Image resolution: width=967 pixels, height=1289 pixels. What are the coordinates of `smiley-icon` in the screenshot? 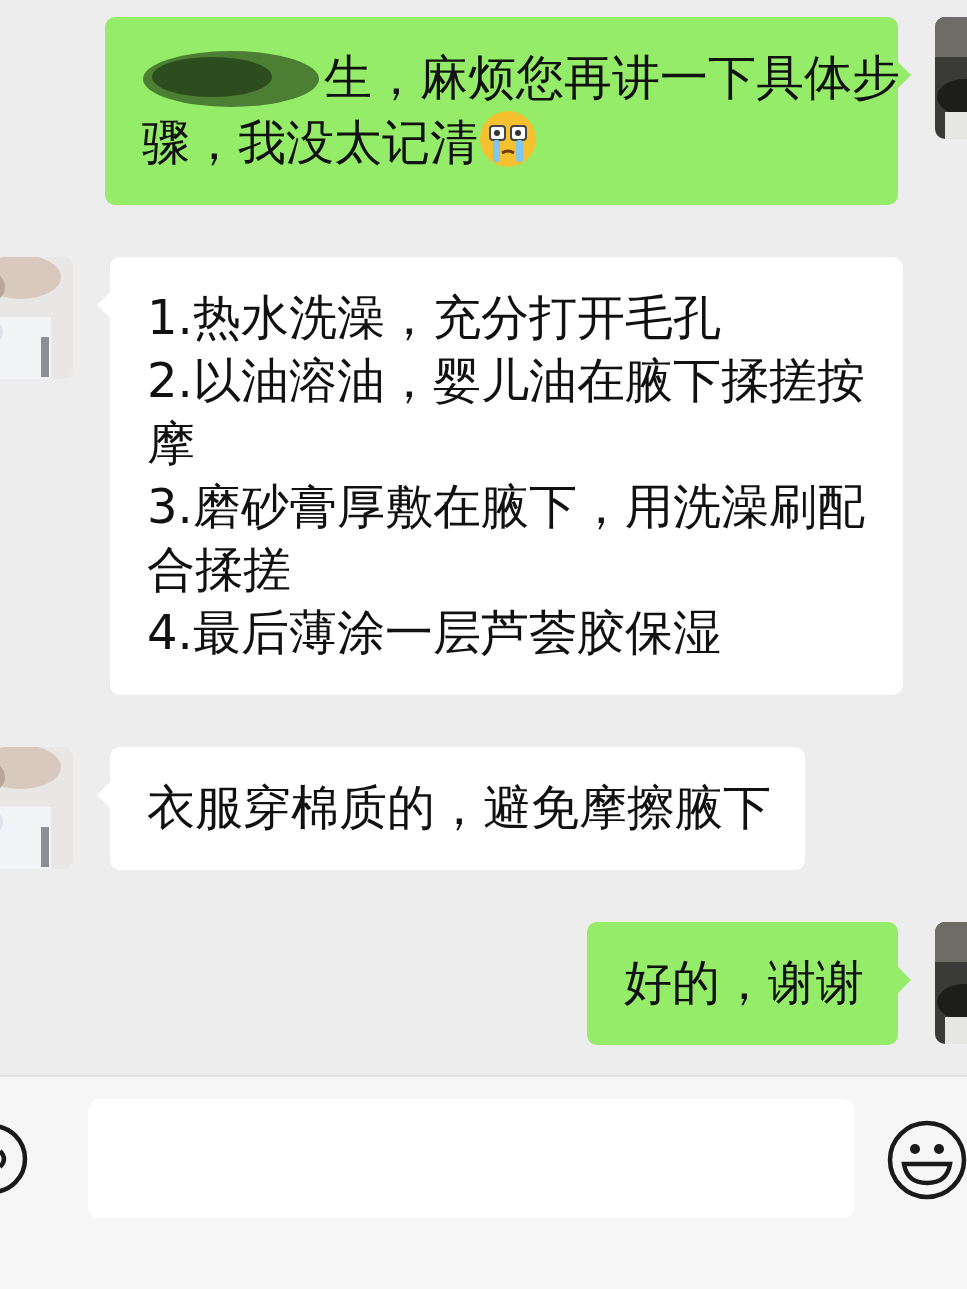 It's located at (927, 1160).